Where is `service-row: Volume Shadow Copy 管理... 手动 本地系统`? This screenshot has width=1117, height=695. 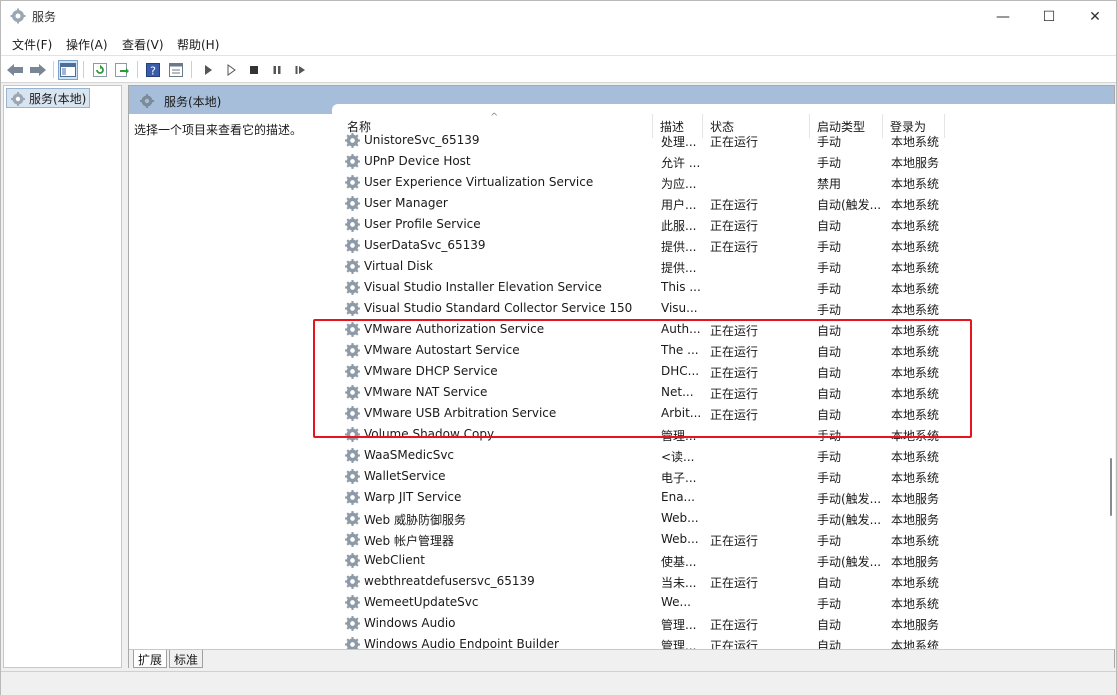
service-row: Volume Shadow Copy 管理... 手动 本地系统 is located at coordinates (719, 434).